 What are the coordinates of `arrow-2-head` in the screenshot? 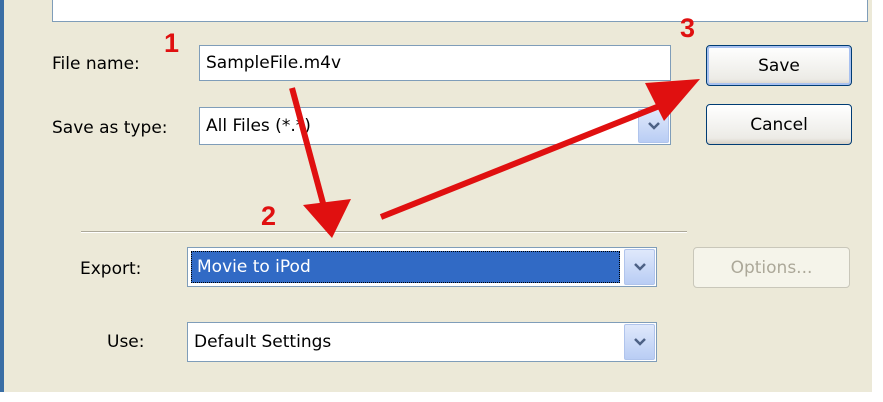 It's located at (327, 218).